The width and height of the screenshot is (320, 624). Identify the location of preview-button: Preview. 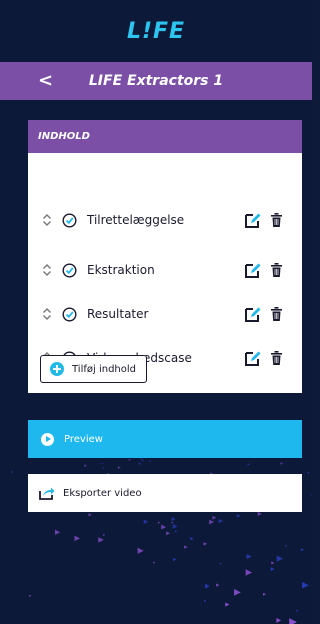
(165, 439).